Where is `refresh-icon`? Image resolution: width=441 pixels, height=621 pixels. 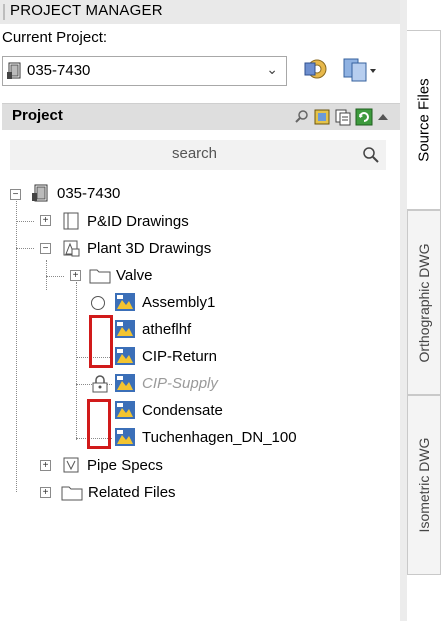
refresh-icon is located at coordinates (364, 117).